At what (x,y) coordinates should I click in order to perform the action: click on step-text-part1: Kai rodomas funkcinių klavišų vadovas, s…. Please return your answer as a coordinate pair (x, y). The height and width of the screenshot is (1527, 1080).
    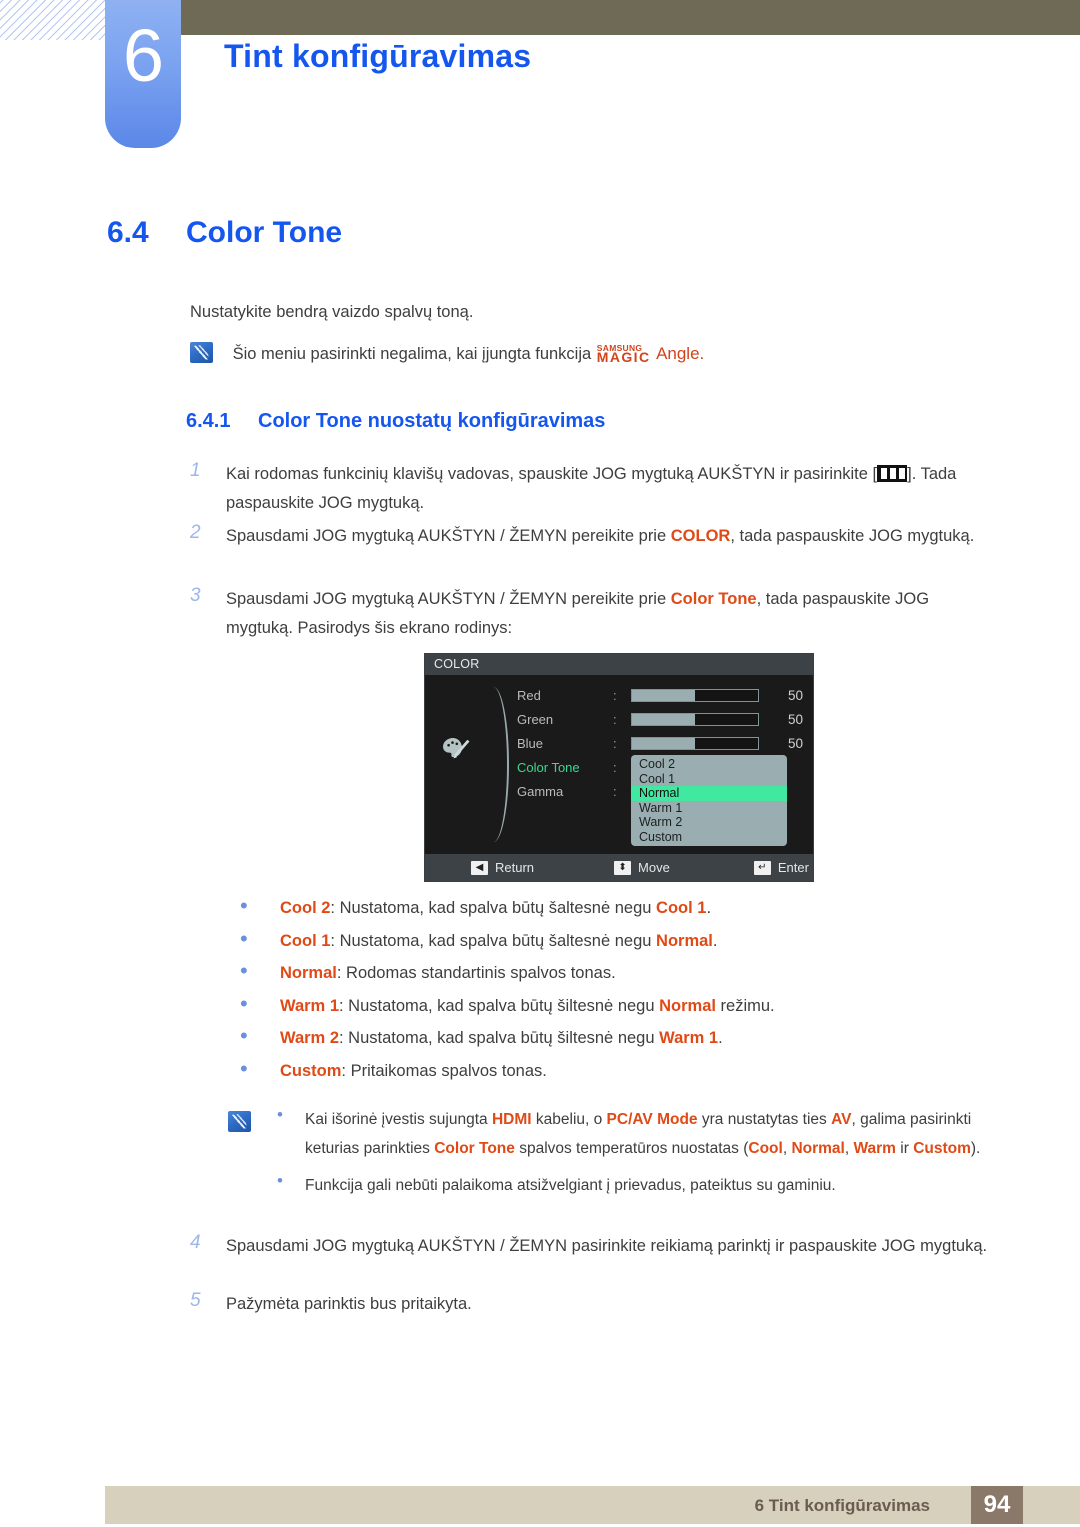
    Looking at the image, I should click on (552, 474).